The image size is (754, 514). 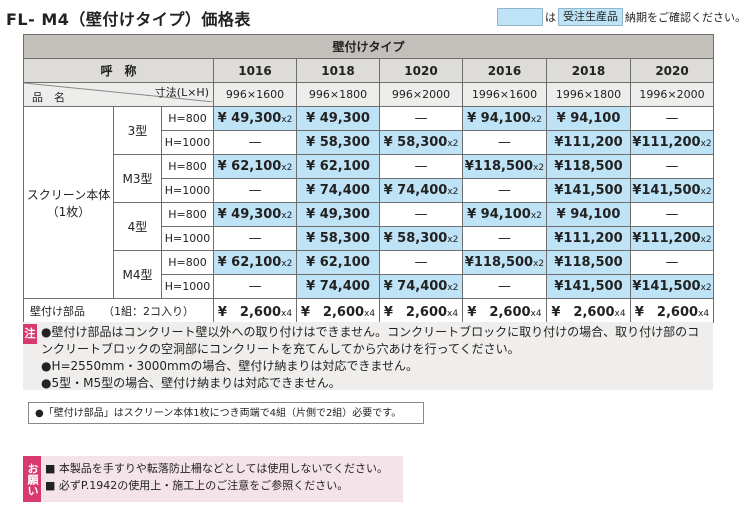 I want to click on col-code: 1020, so click(x=421, y=70).